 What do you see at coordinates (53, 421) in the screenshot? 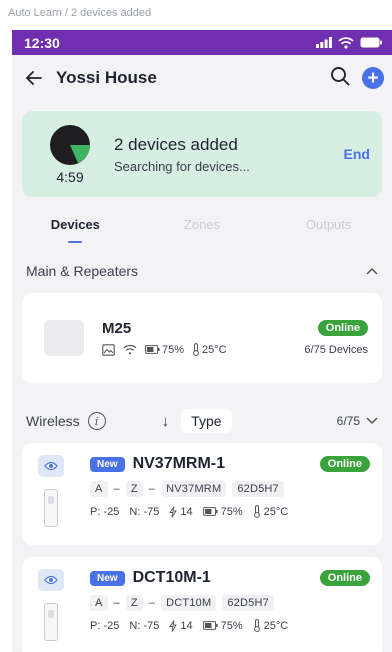
I see `section-title: Wireless` at bounding box center [53, 421].